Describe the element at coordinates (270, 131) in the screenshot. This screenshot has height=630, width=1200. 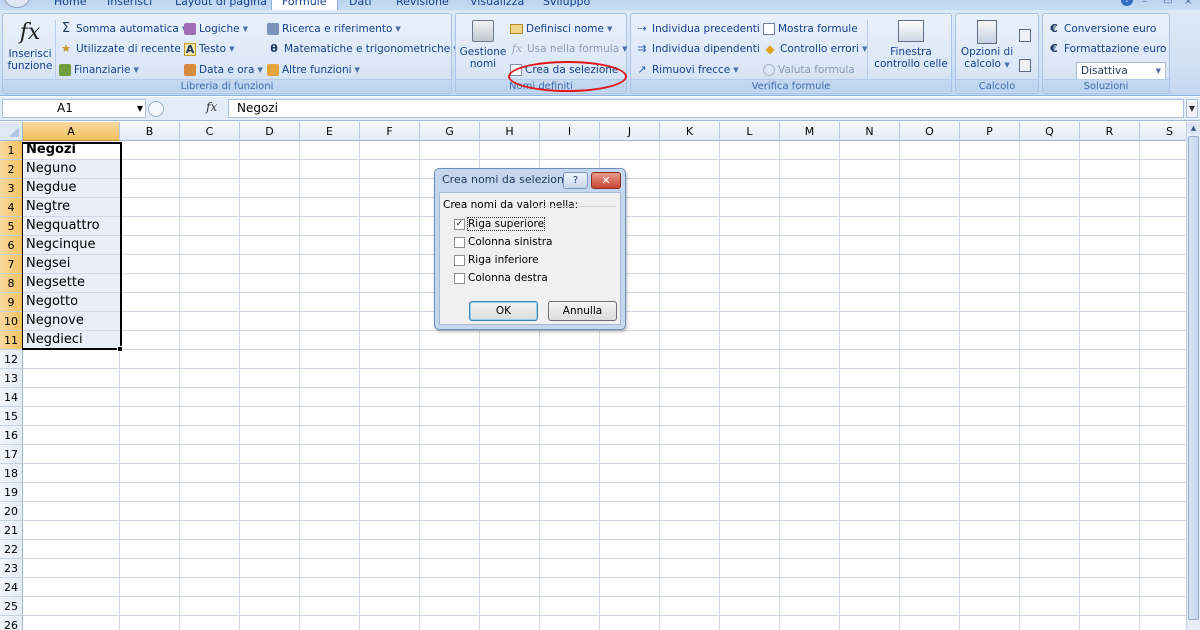
I see `column-header-d: D` at that location.